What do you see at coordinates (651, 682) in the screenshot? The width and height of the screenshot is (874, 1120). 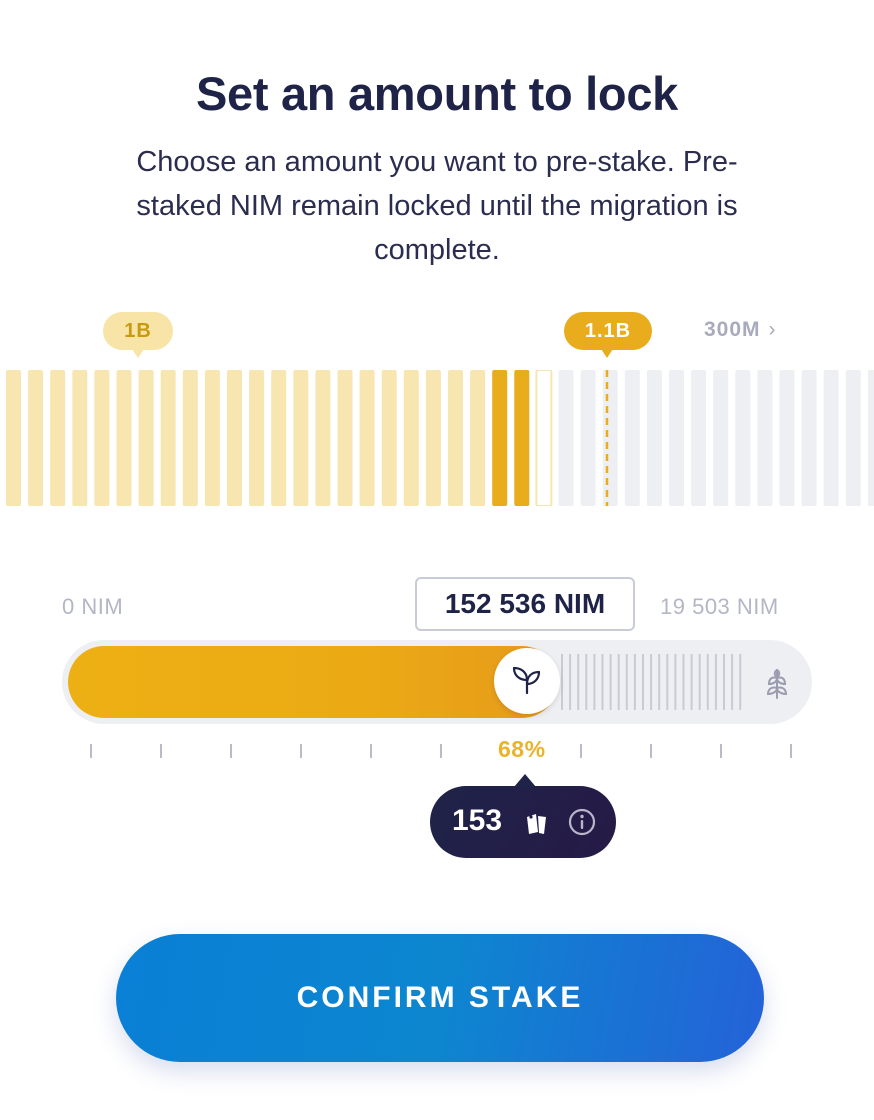 I see `slider-hatch` at bounding box center [651, 682].